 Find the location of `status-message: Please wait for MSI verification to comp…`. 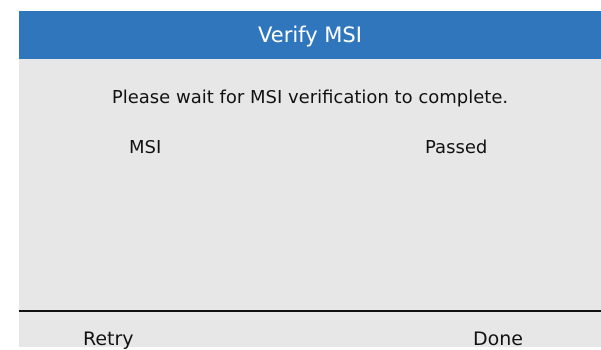

status-message: Please wait for MSI verification to comp… is located at coordinates (310, 97).